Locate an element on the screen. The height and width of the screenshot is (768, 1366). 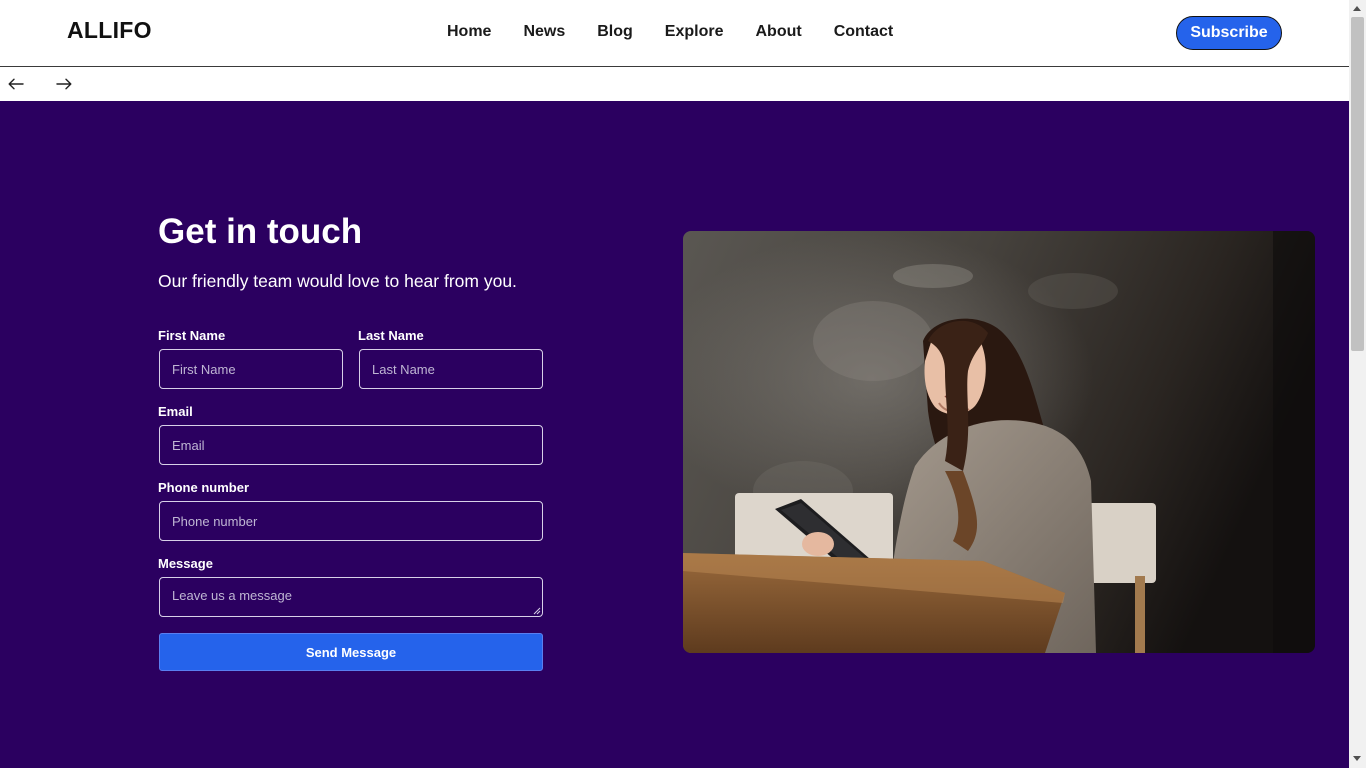
scroll-down-icon is located at coordinates (1357, 758).